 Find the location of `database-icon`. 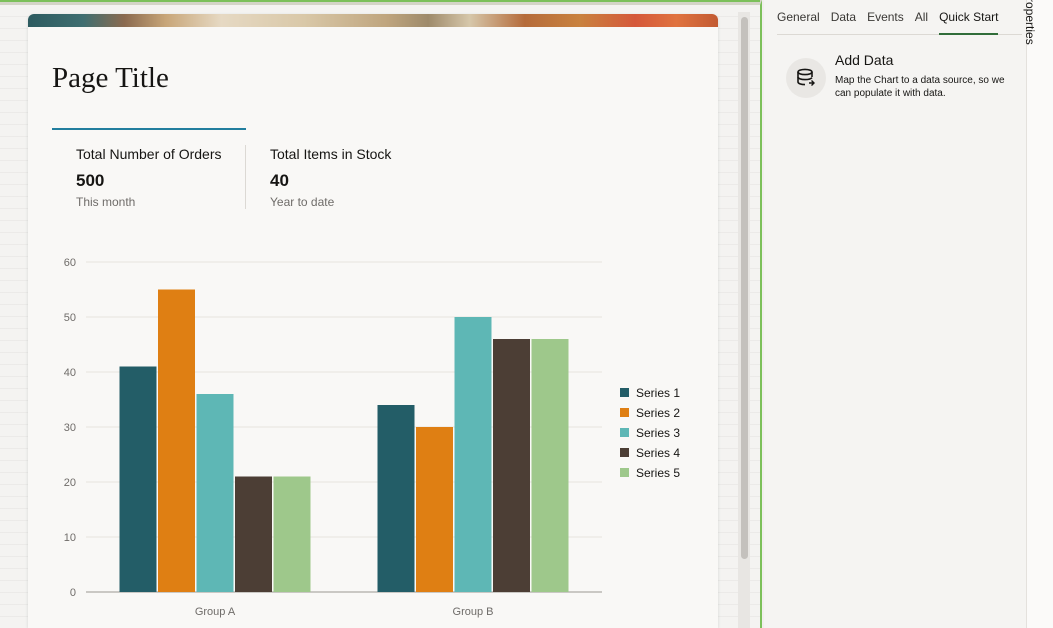

database-icon is located at coordinates (806, 78).